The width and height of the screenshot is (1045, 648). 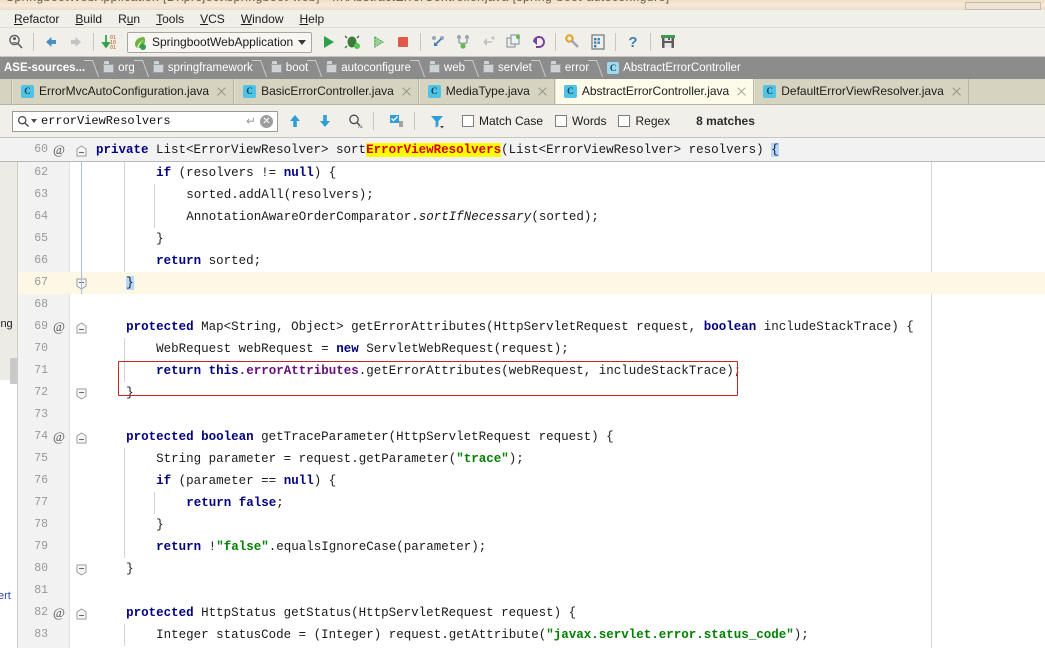 What do you see at coordinates (468, 121) in the screenshot?
I see `match-case-checkbox` at bounding box center [468, 121].